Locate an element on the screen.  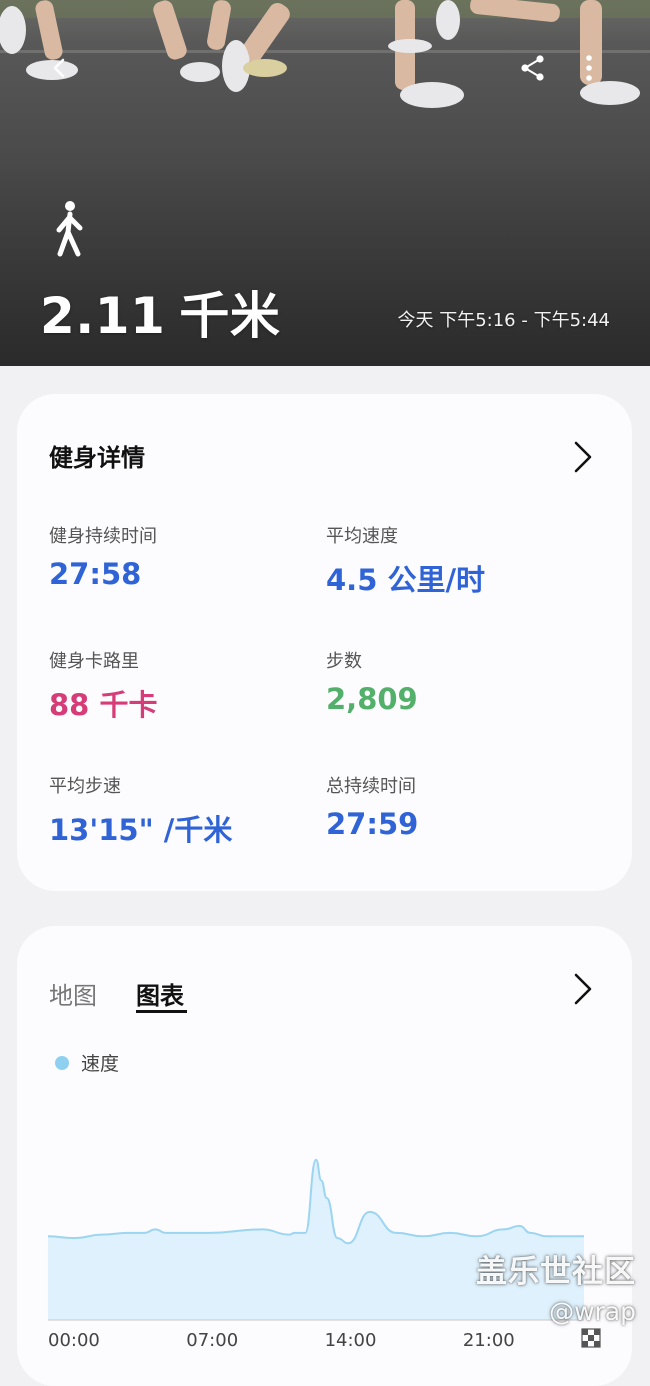
metric-label: 平均步速 is located at coordinates (85, 786).